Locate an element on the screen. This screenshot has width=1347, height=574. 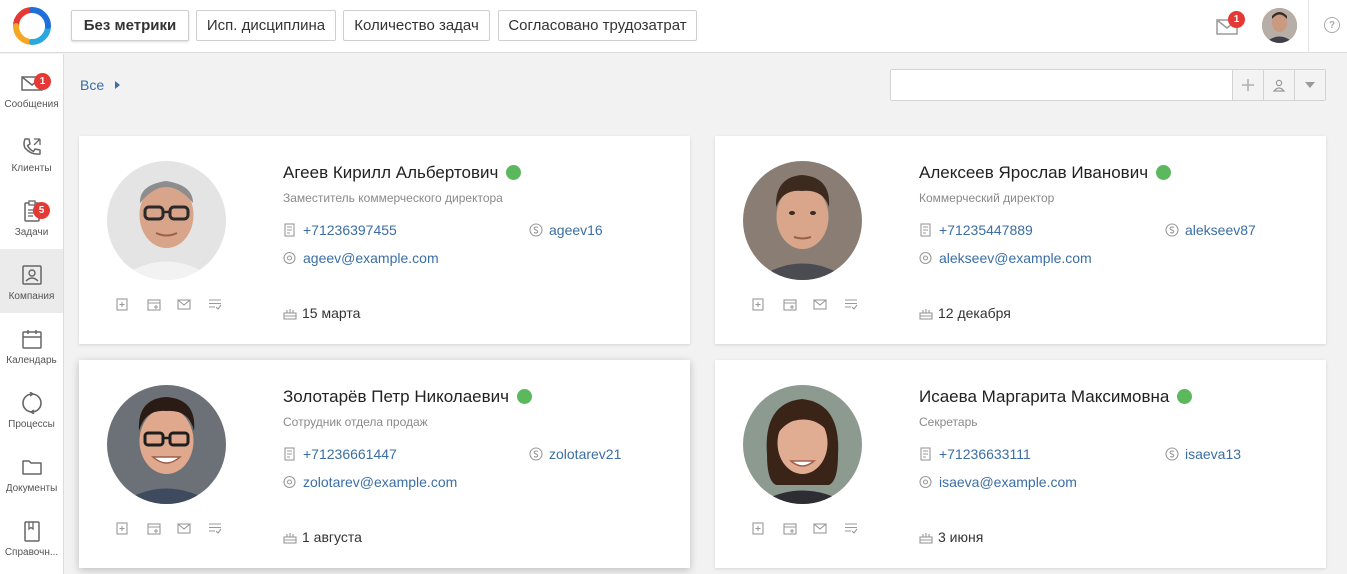
chevron-down-icon is located at coordinates (1310, 85).